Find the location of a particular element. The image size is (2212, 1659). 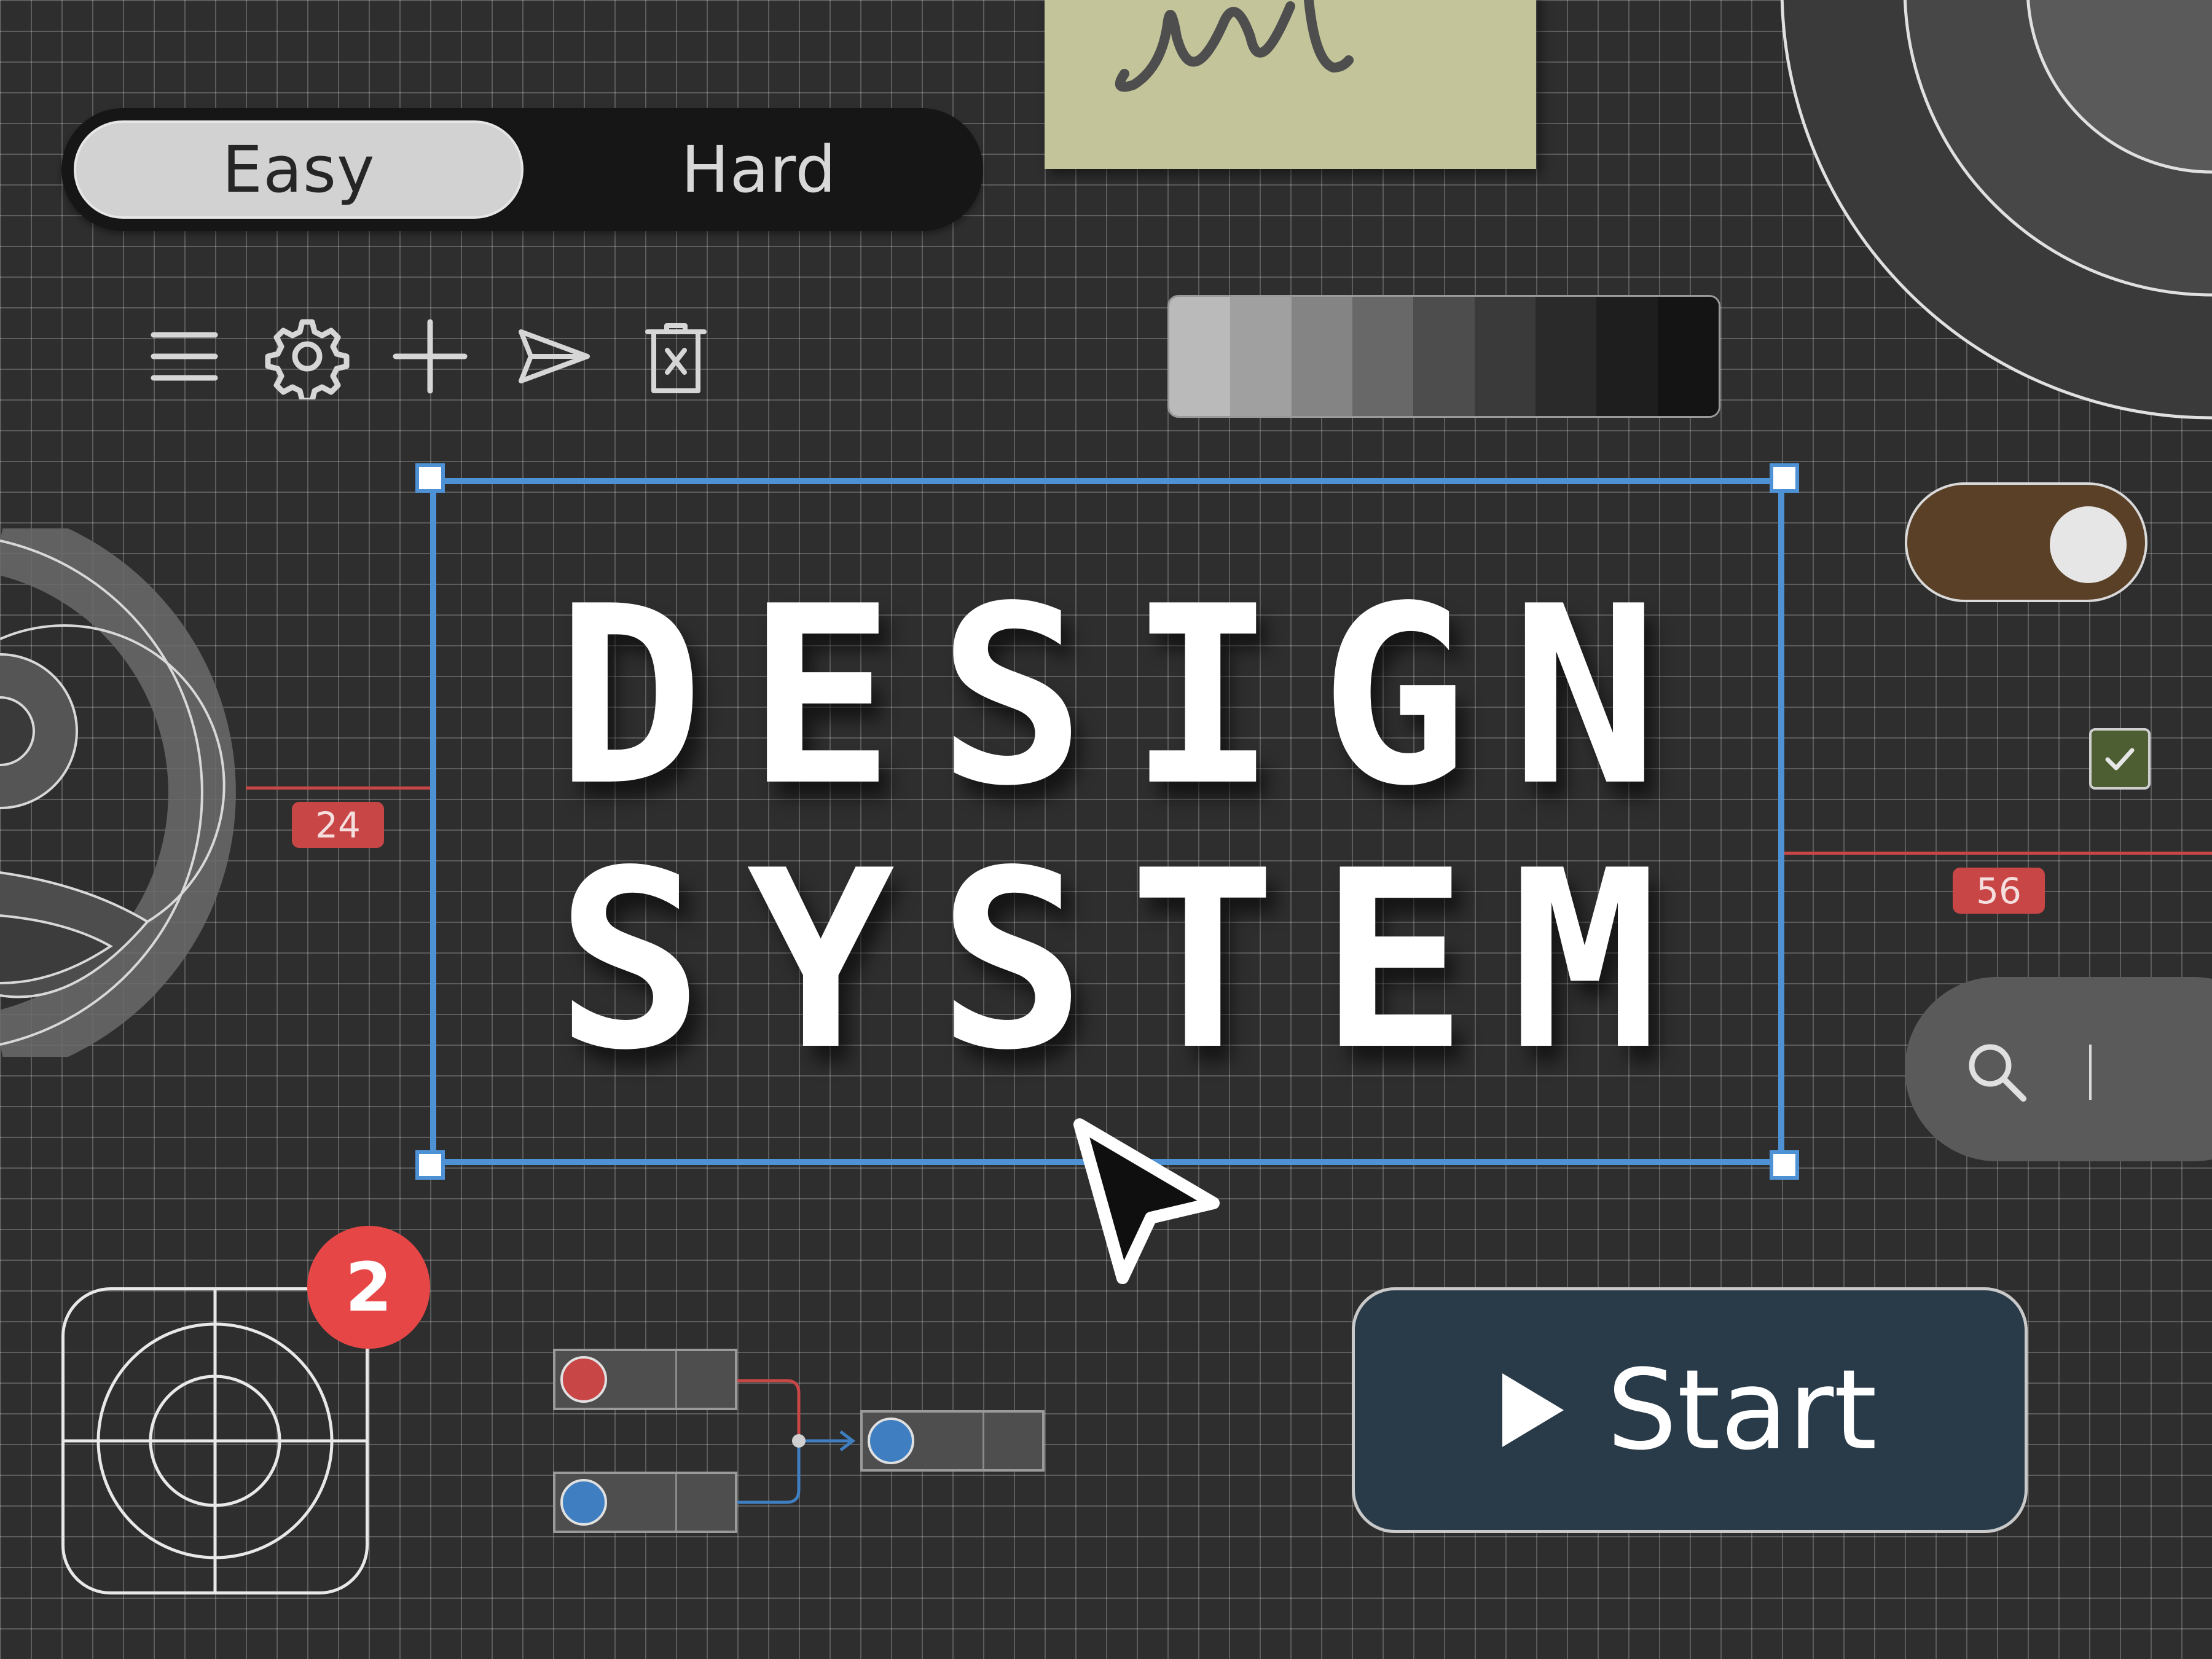

difficulty-segmented-control: Easy Hard is located at coordinates (522, 169).